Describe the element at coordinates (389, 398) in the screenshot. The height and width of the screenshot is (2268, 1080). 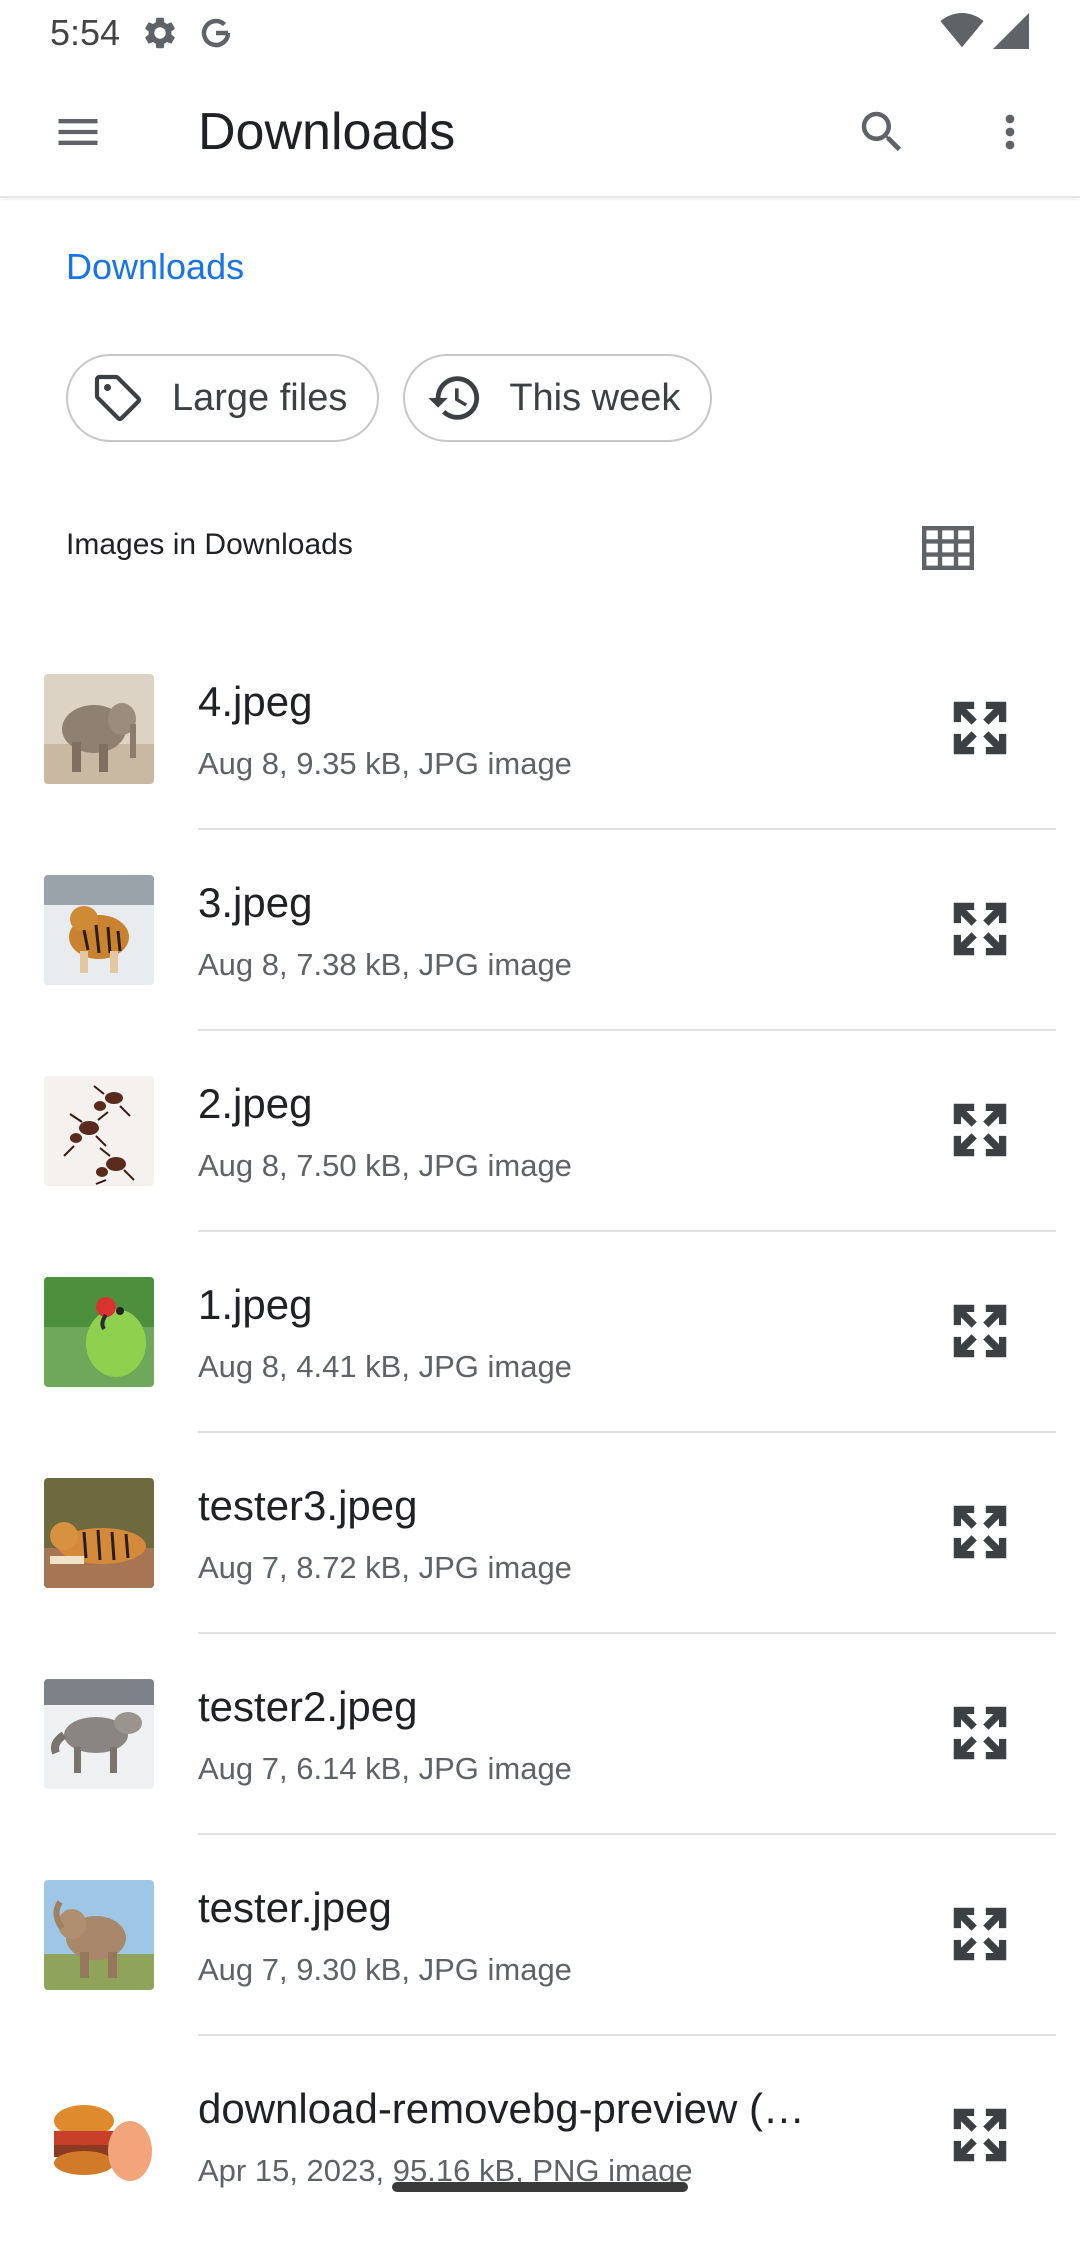
I see `filter-chips: Large files This week` at that location.